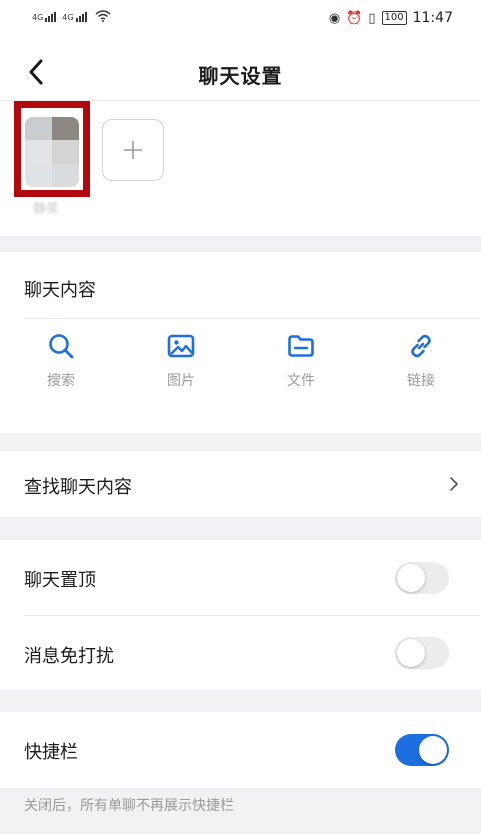 The image size is (481, 834). I want to click on signal-group: 4G 4G, so click(71, 16).